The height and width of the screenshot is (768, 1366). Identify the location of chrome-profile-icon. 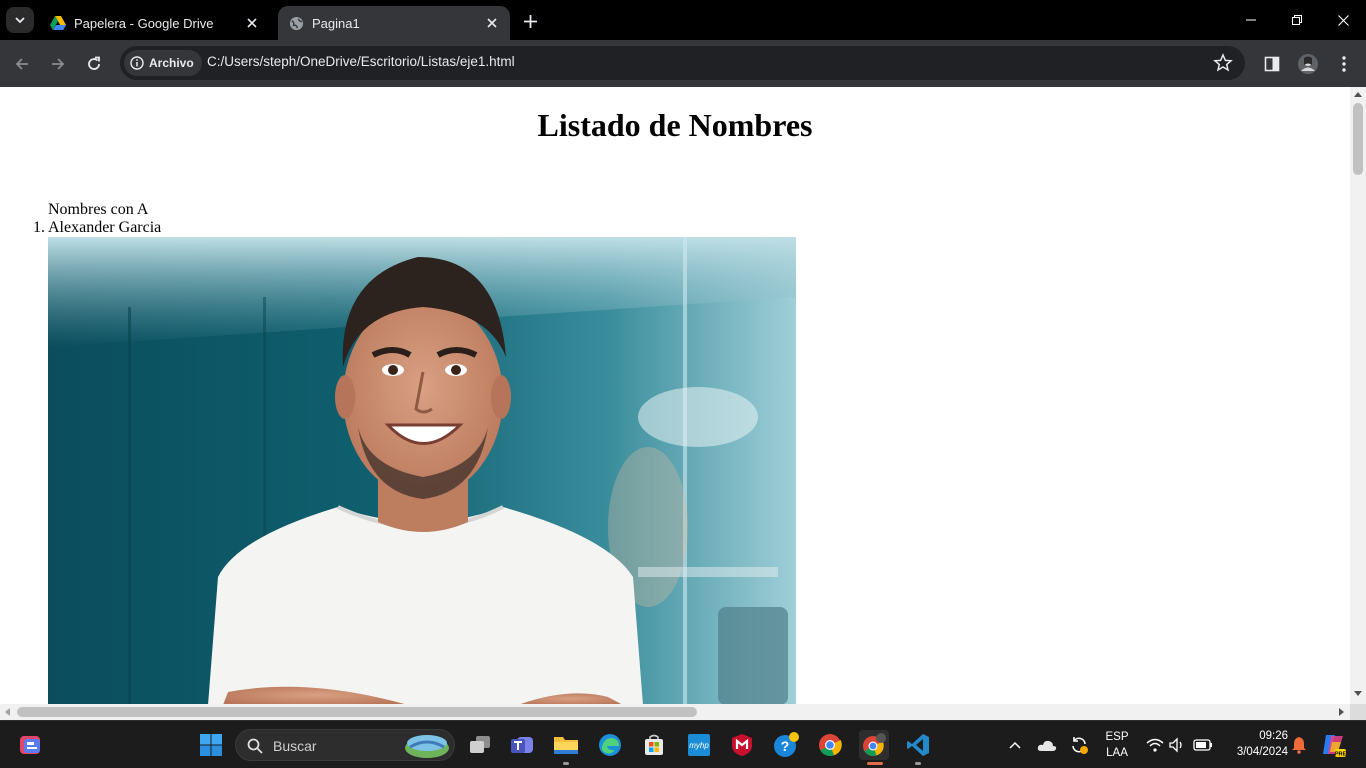
(874, 745).